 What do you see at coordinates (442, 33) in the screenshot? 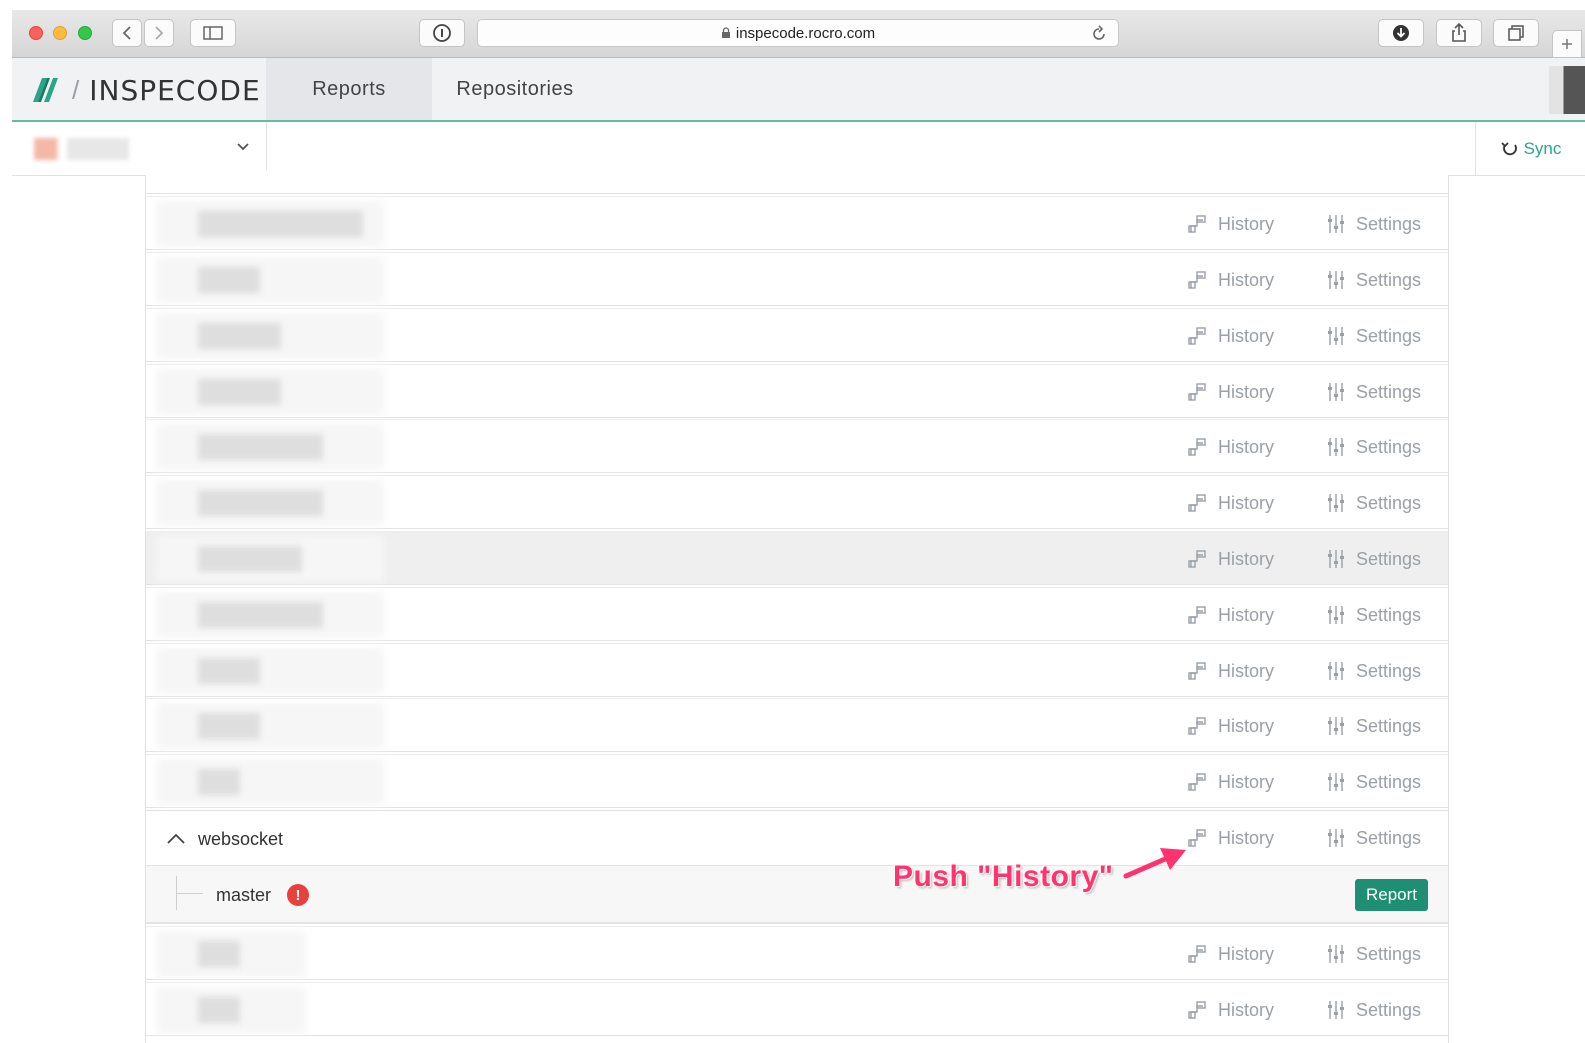
I see `privacy-report-button` at bounding box center [442, 33].